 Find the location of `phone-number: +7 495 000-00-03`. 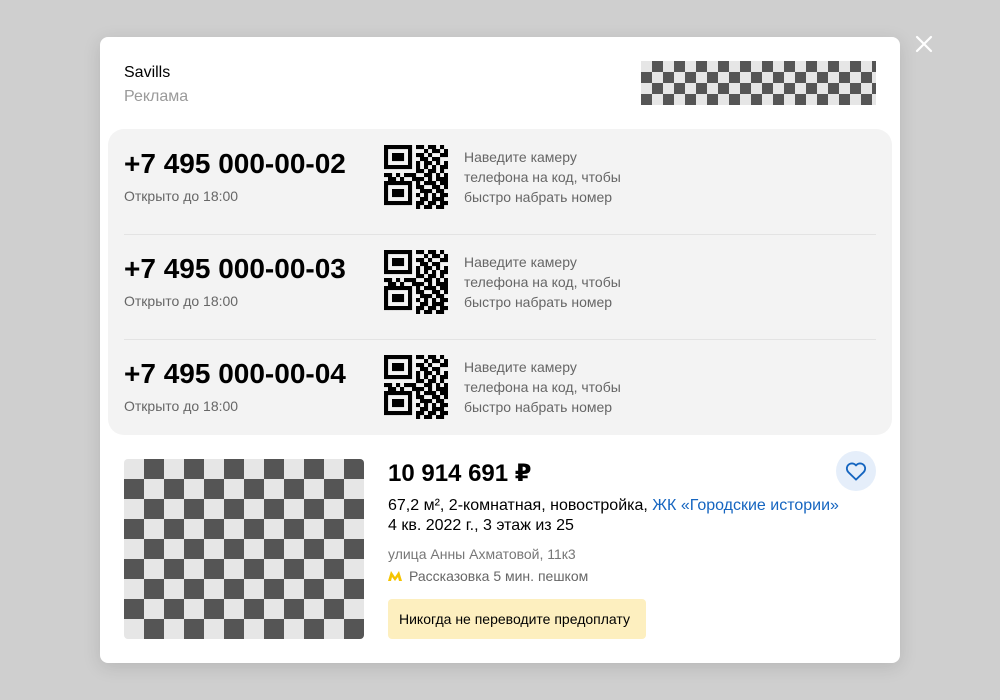

phone-number: +7 495 000-00-03 is located at coordinates (235, 269).